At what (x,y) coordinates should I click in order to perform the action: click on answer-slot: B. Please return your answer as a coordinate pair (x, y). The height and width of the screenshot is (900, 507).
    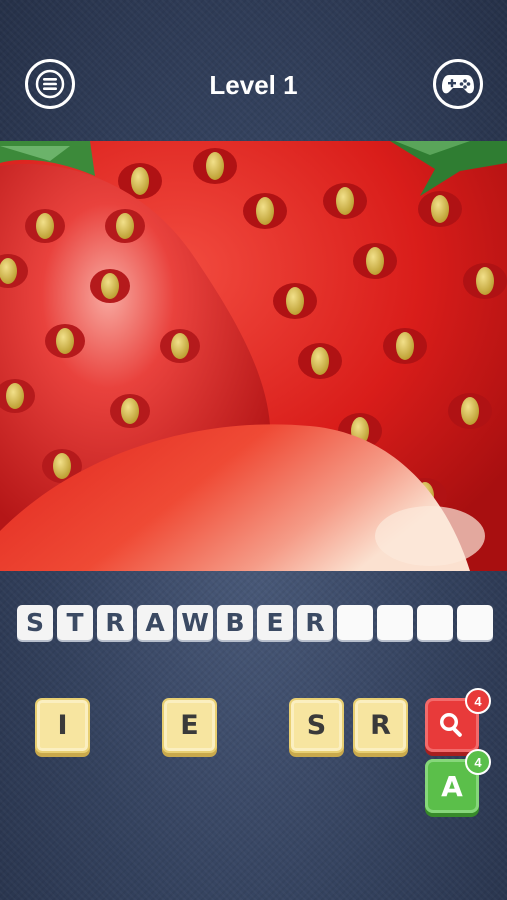
    Looking at the image, I should click on (235, 622).